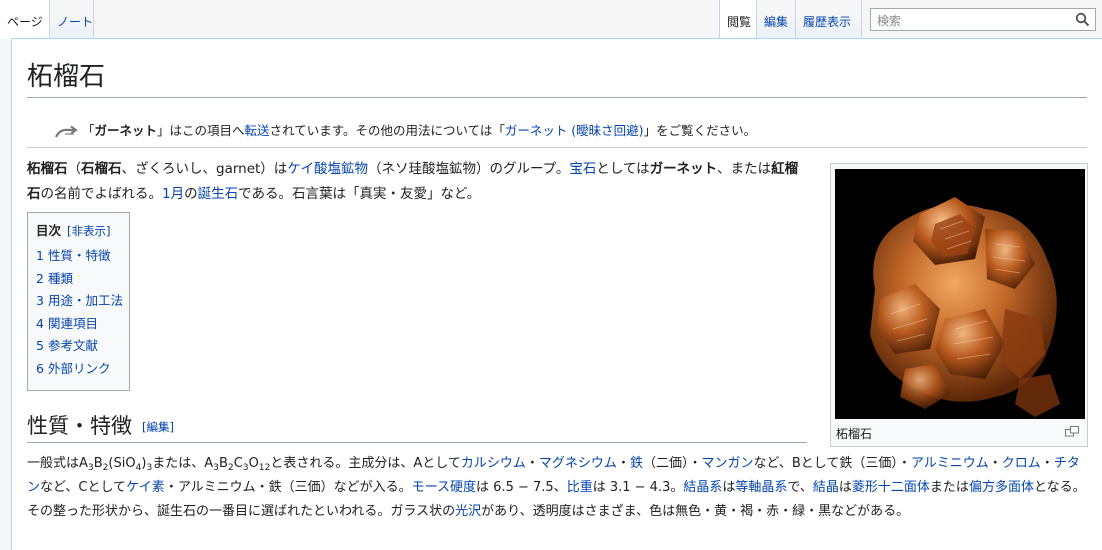  I want to click on para-text: または、A, so click(183, 463).